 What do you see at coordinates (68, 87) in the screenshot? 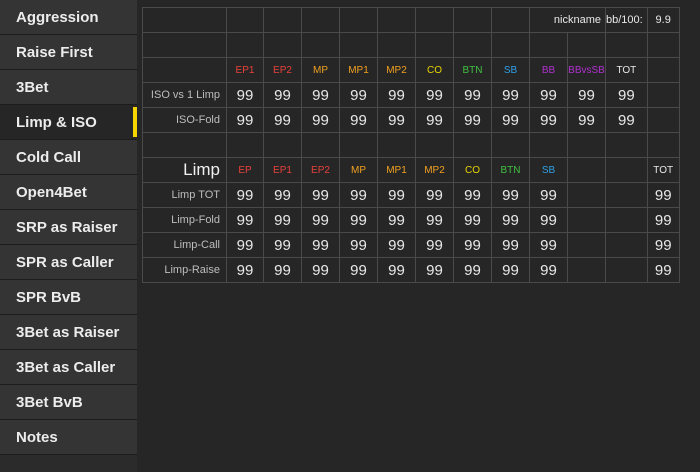
I see `sidebar-item-3bet: 3Bet` at bounding box center [68, 87].